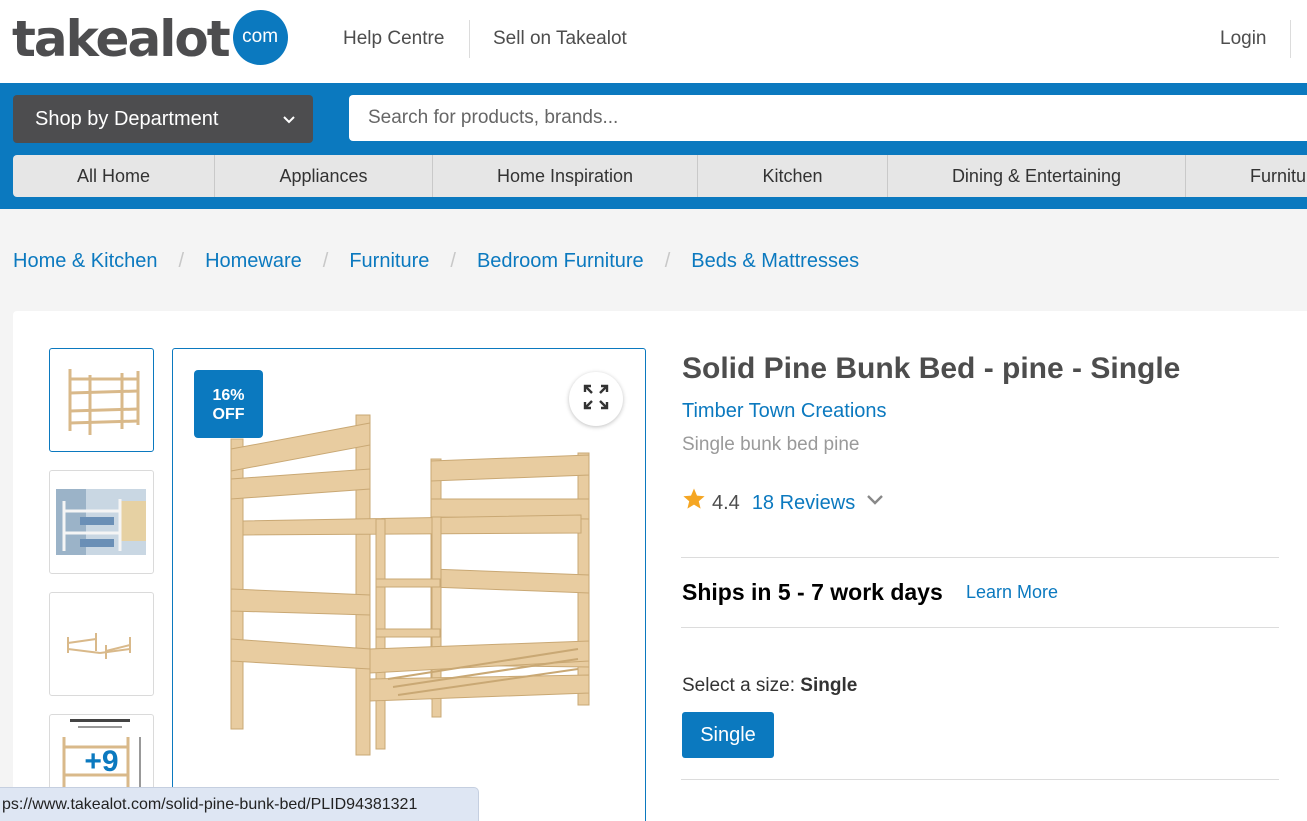 The width and height of the screenshot is (1307, 821). I want to click on category-tab-appliances: Appliances, so click(324, 176).